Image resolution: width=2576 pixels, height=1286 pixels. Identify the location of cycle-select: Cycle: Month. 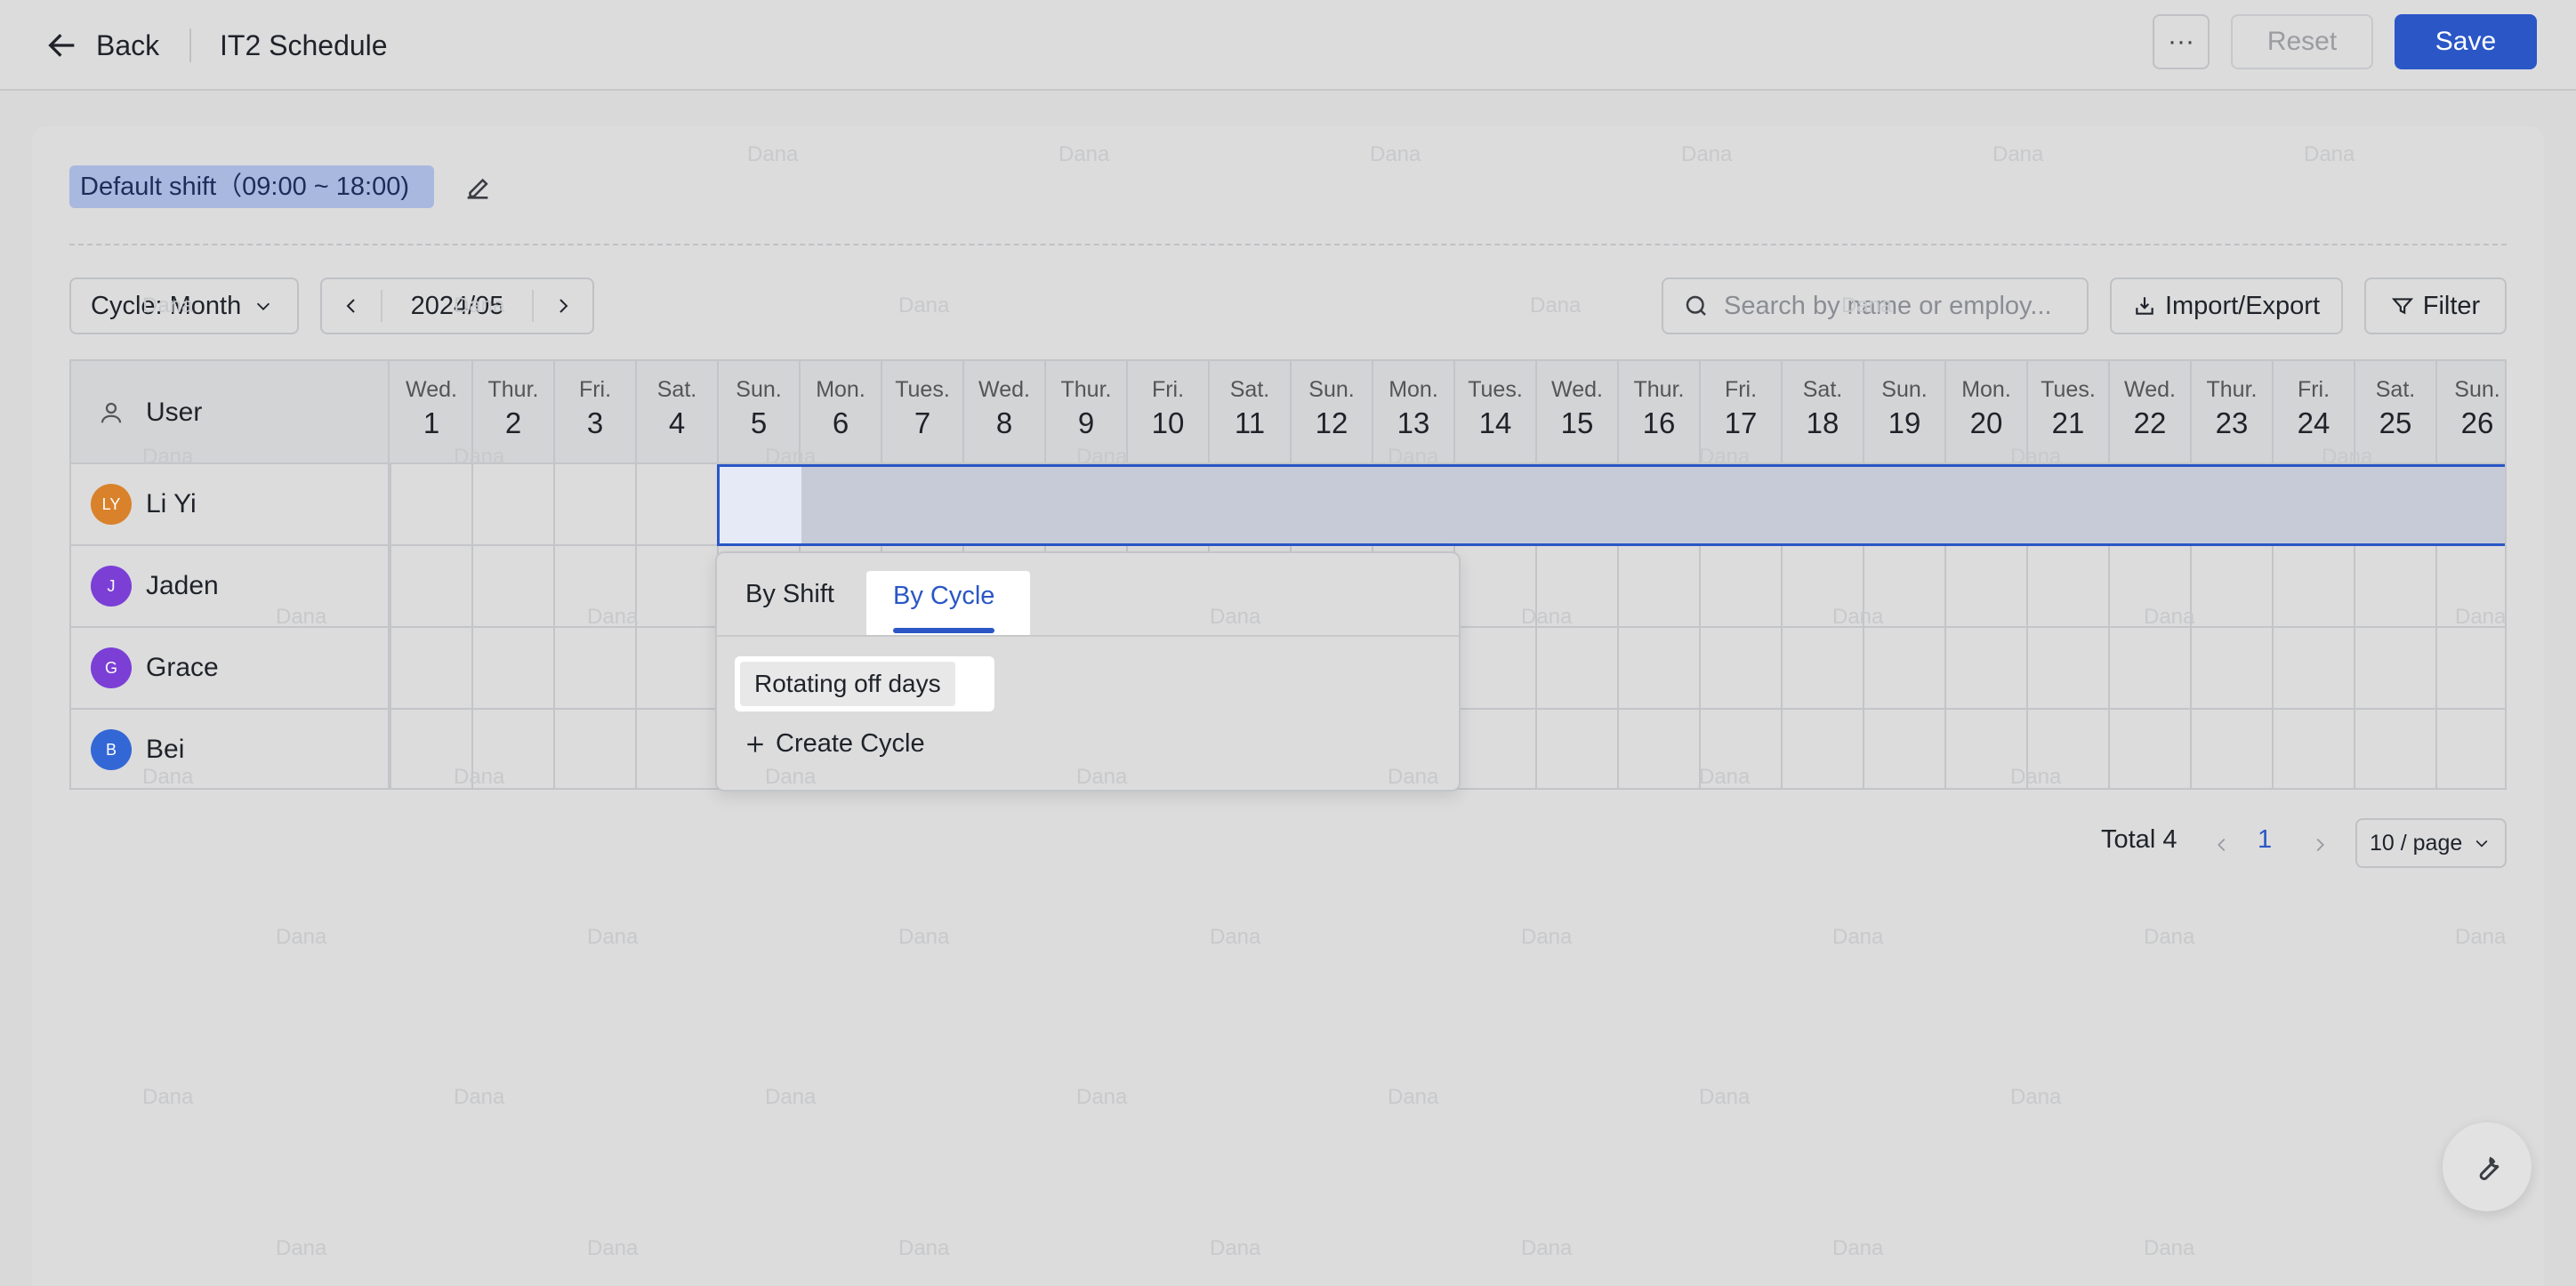
(184, 305).